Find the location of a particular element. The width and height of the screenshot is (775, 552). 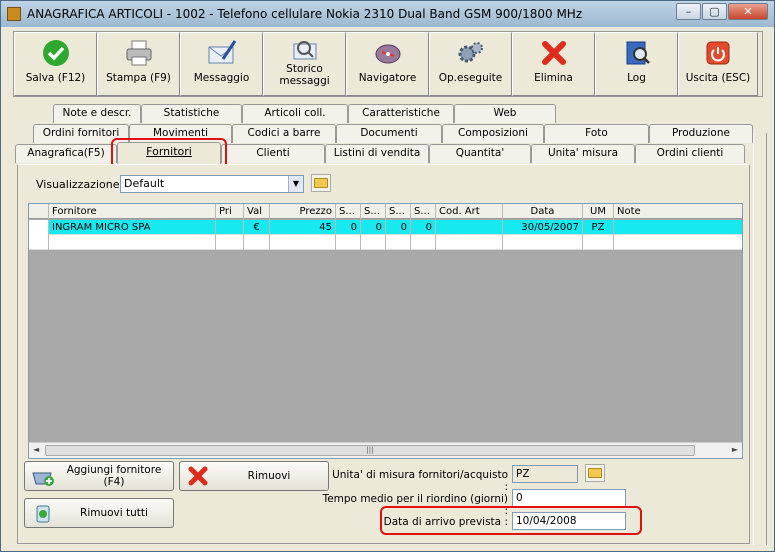

cell-s4: 0 is located at coordinates (423, 227).